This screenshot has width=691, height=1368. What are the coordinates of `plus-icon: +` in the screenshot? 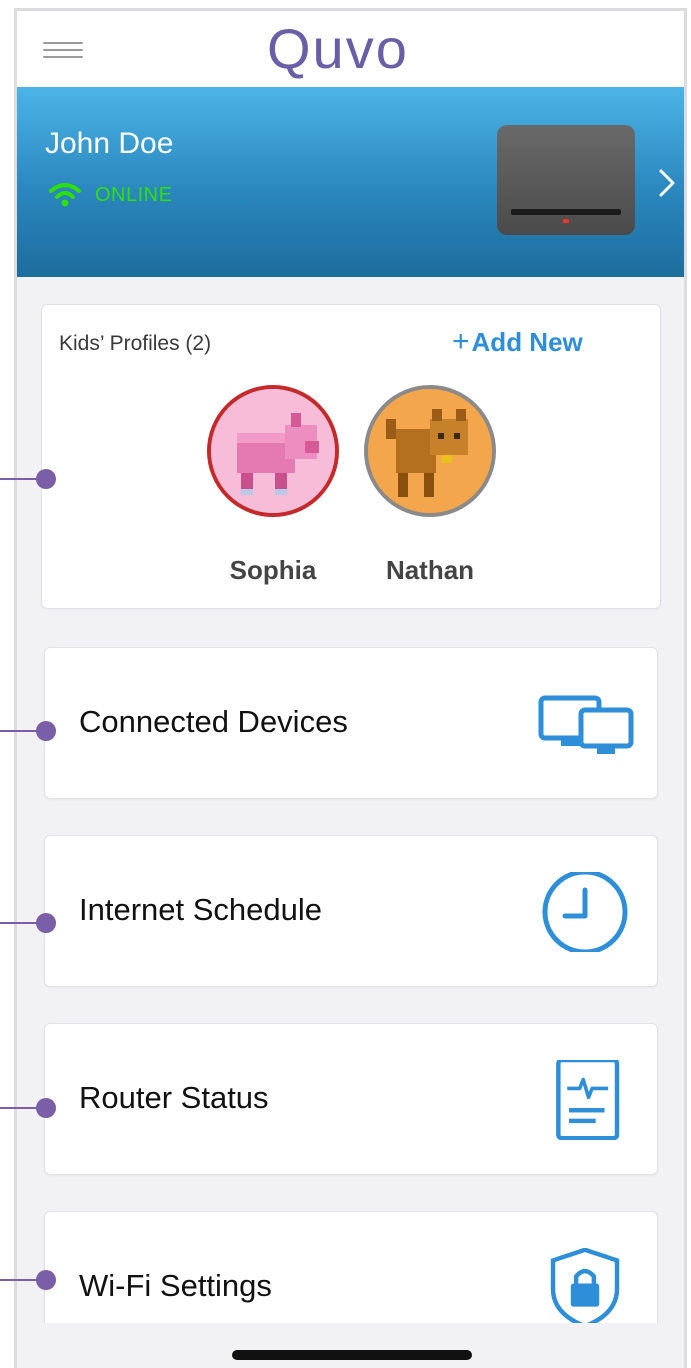 It's located at (461, 341).